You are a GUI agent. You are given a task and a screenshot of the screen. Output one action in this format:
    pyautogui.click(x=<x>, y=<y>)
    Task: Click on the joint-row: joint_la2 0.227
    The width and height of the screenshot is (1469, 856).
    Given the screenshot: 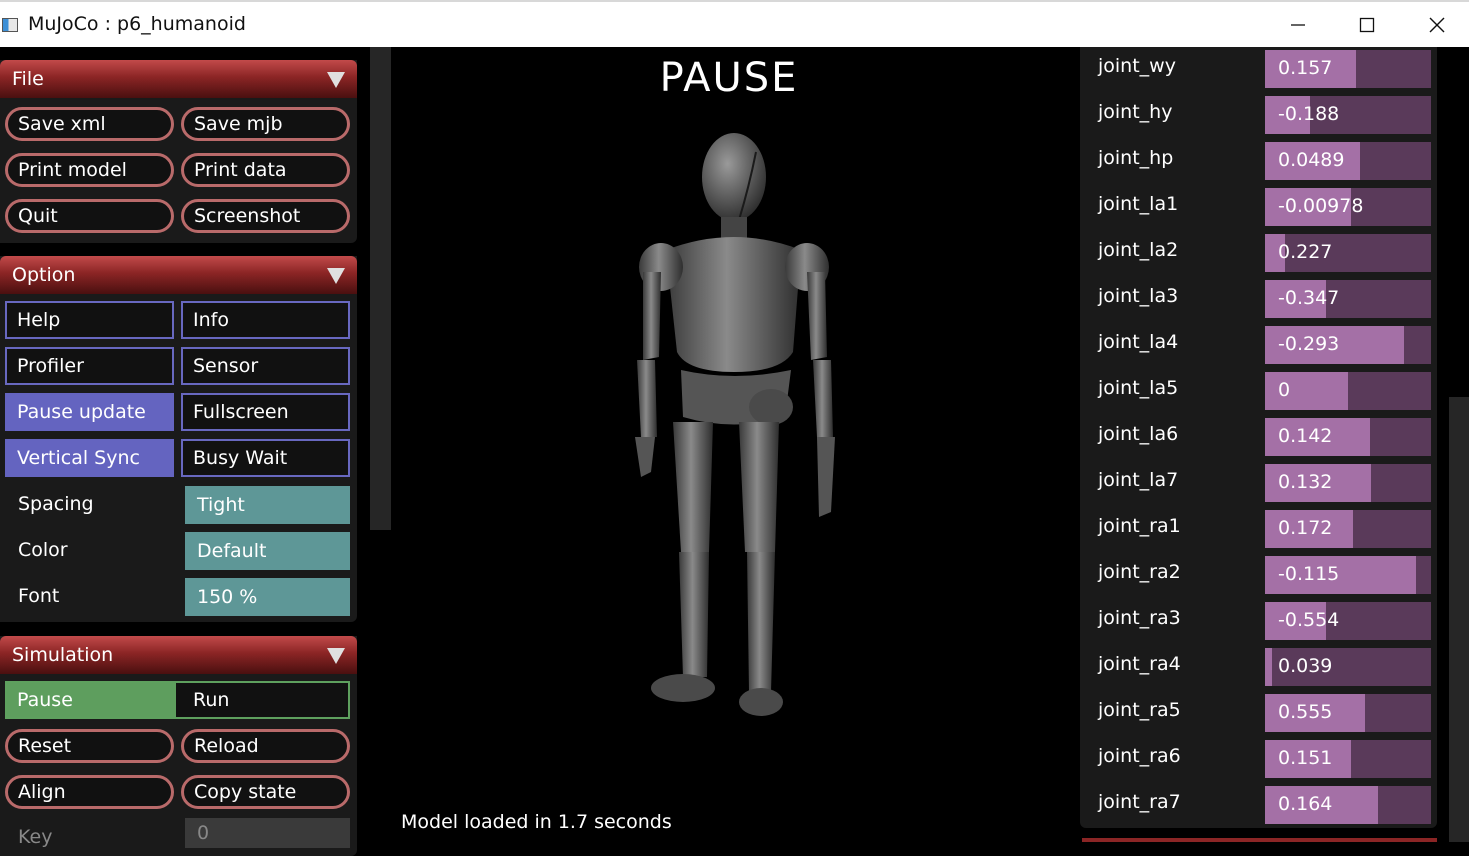 What is the action you would take?
    pyautogui.click(x=1258, y=254)
    